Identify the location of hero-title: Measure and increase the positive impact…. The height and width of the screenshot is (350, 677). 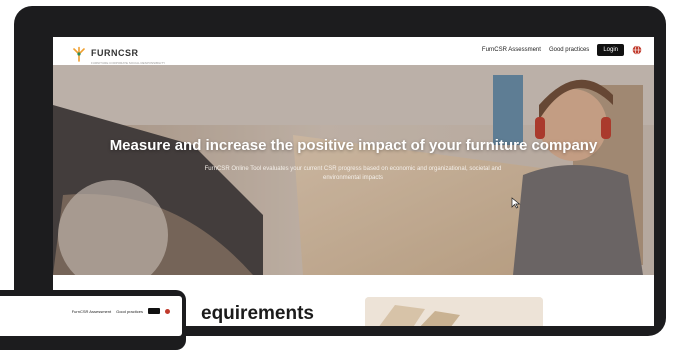
(353, 145).